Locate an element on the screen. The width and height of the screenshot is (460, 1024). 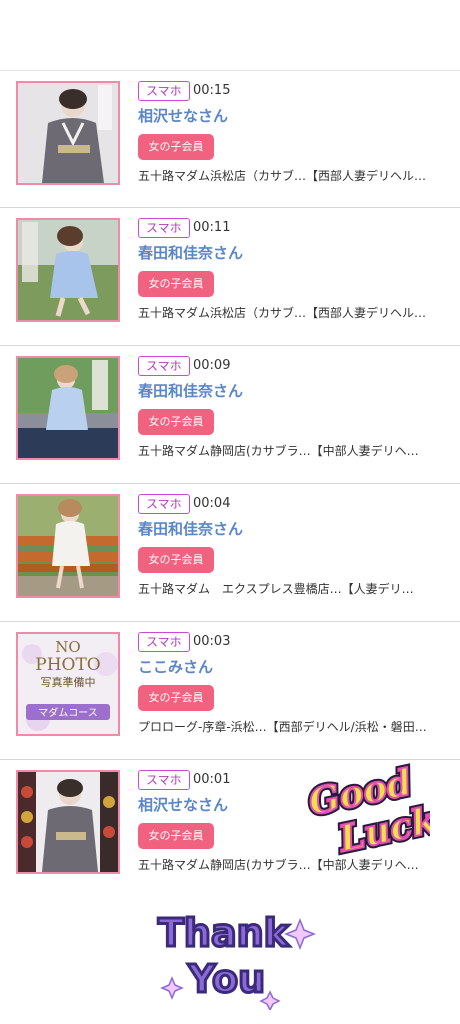
thank-you-text-2: You is located at coordinates (226, 979).